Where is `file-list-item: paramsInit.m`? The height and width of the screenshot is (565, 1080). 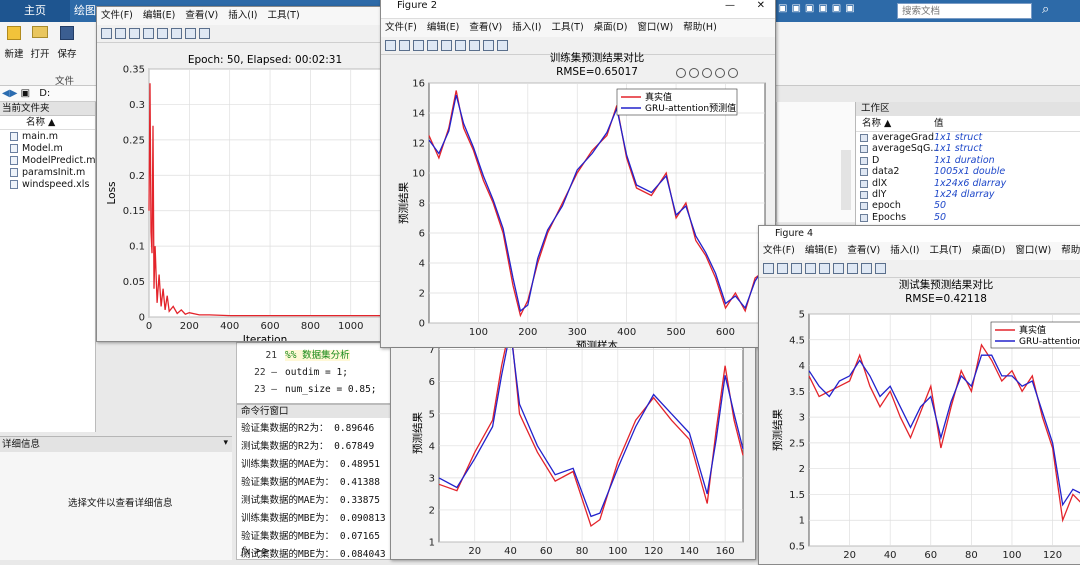 file-list-item: paramsInit.m is located at coordinates (47, 173).